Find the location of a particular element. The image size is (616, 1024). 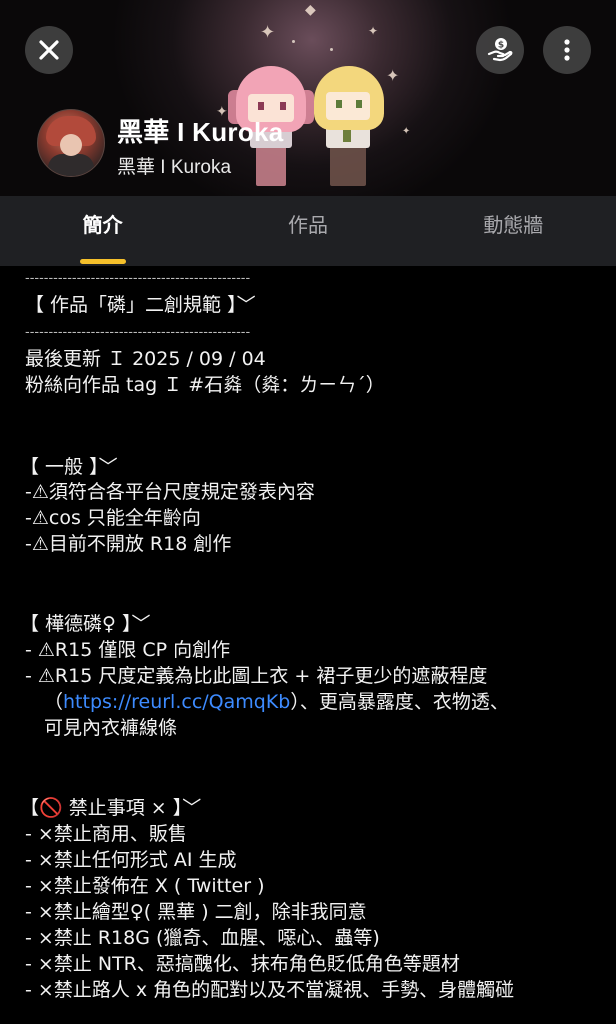

hand-coin-icon: $ is located at coordinates (500, 50).